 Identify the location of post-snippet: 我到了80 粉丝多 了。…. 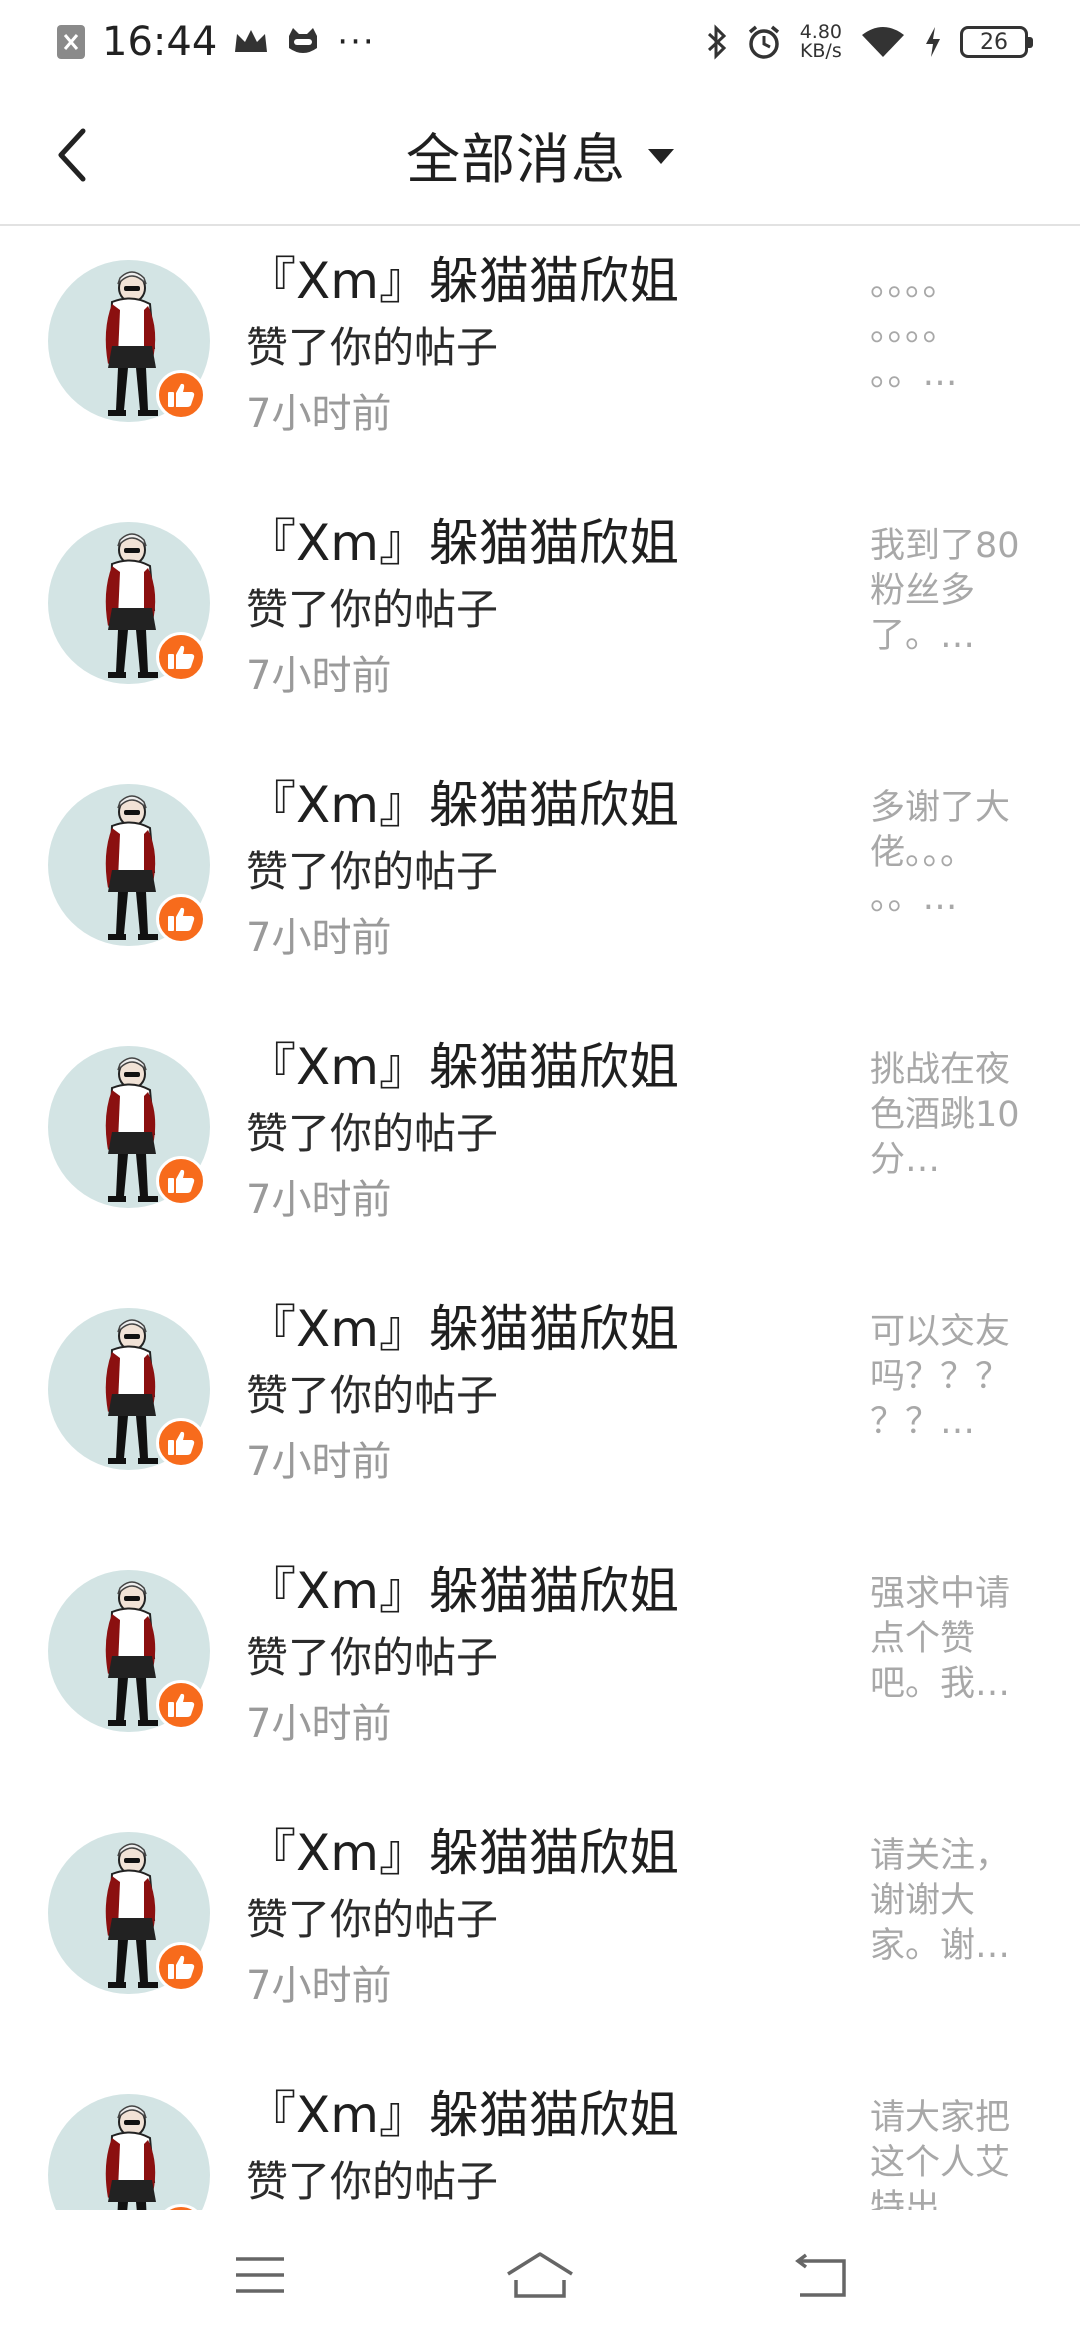
(956, 591).